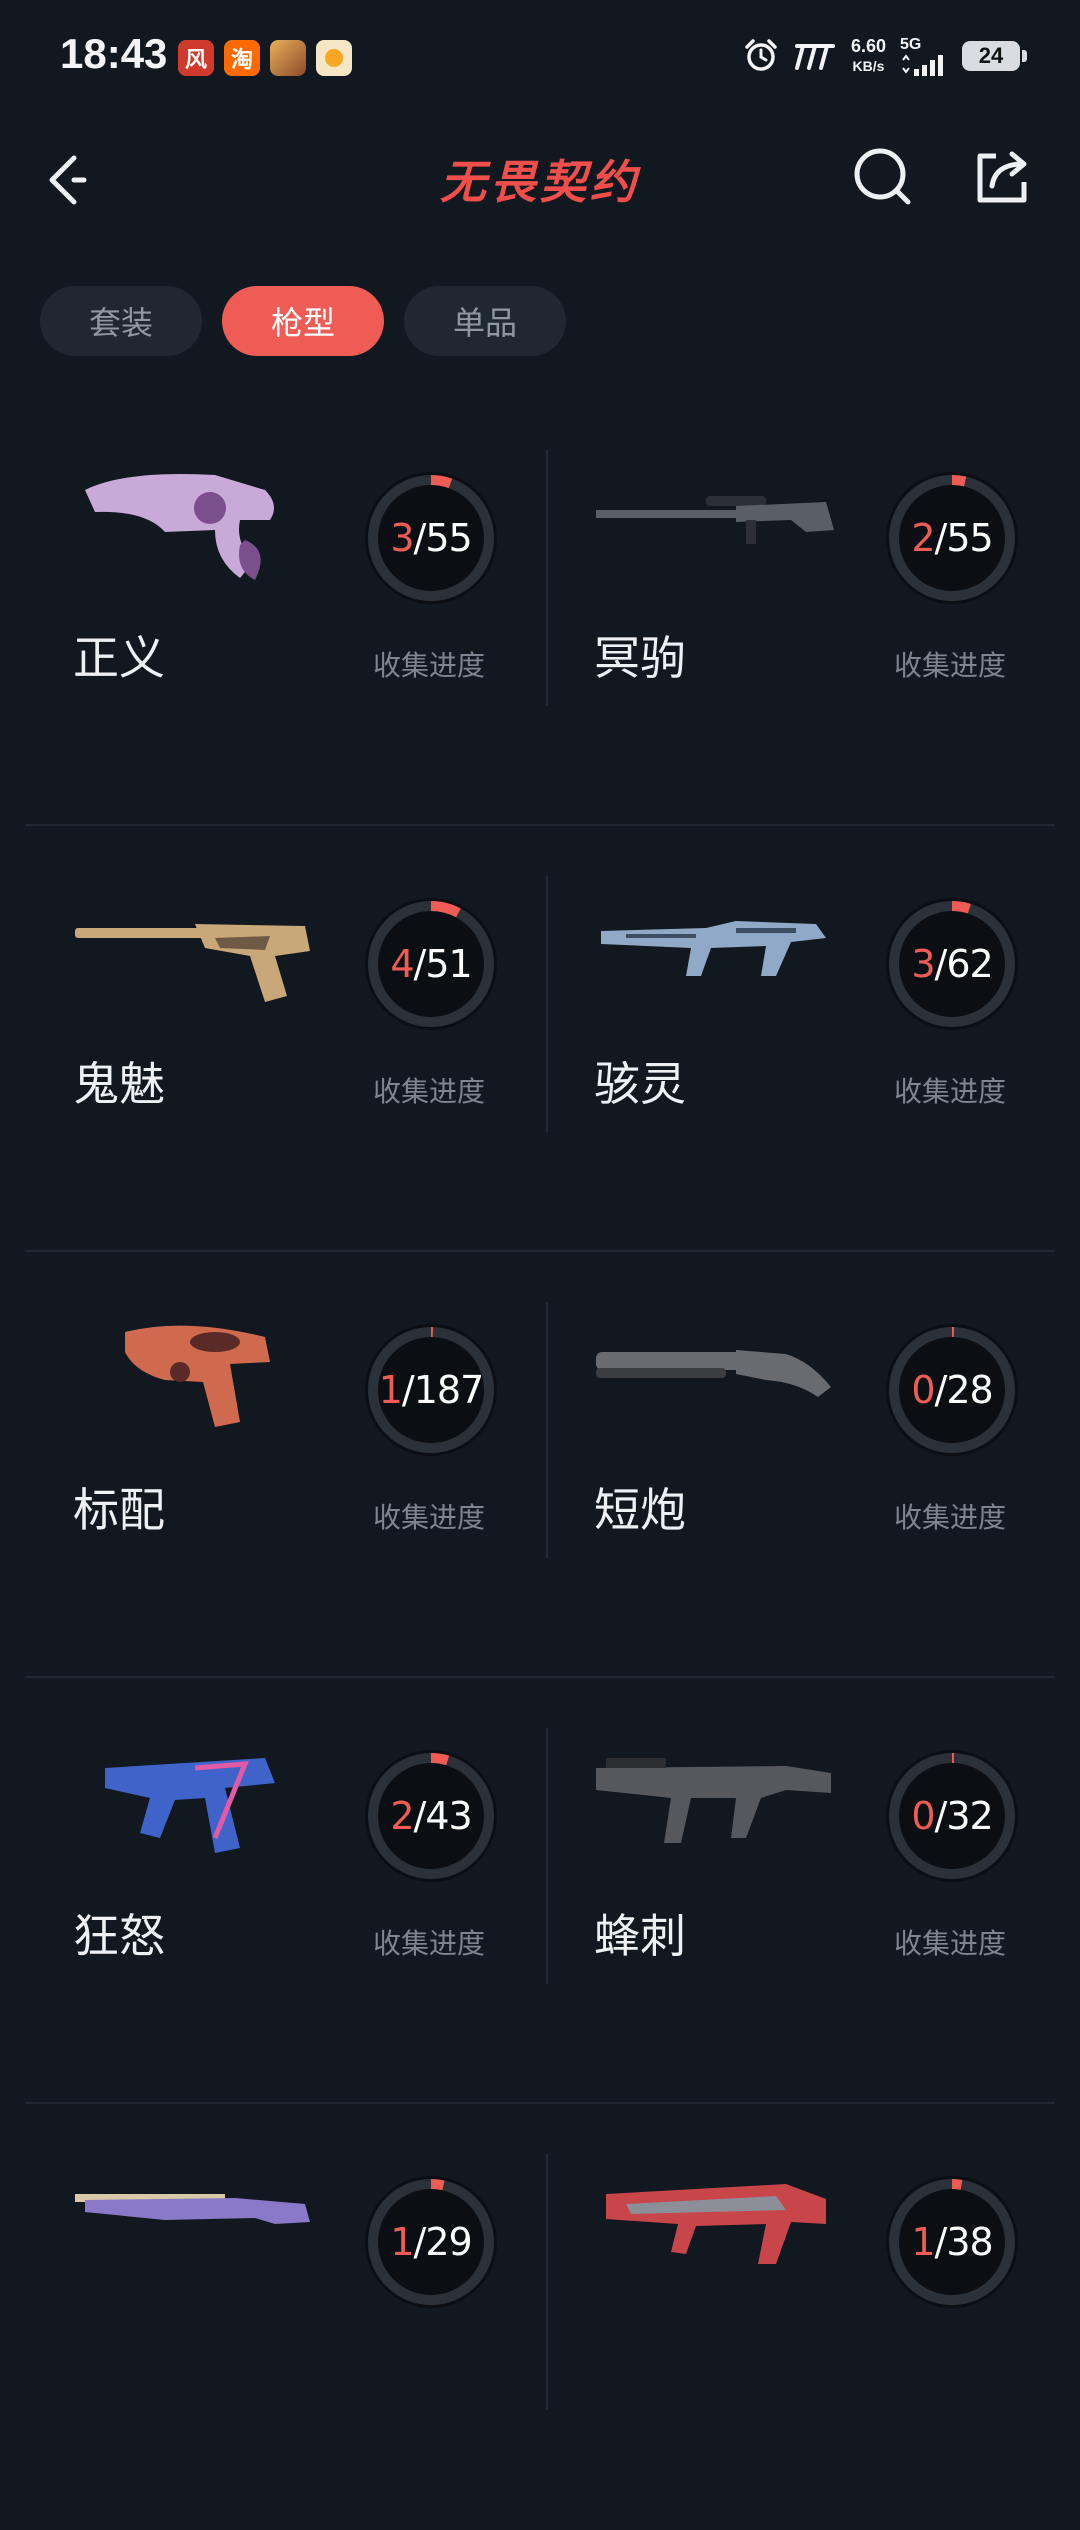 The image size is (1080, 2530). Describe the element at coordinates (969, 2242) in the screenshot. I see `total-count: 38` at that location.